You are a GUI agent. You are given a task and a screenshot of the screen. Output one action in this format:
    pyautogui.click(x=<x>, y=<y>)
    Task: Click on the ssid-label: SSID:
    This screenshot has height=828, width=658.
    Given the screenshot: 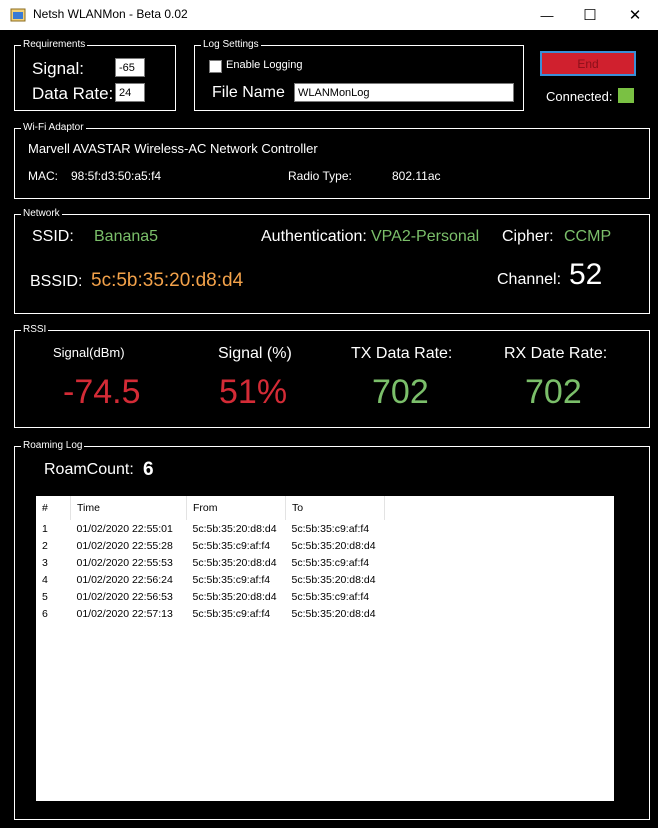 What is the action you would take?
    pyautogui.click(x=53, y=236)
    